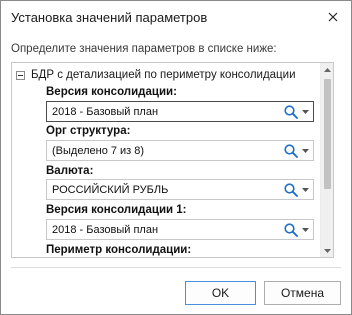 The height and width of the screenshot is (315, 352). I want to click on scroll-down-button, so click(327, 250).